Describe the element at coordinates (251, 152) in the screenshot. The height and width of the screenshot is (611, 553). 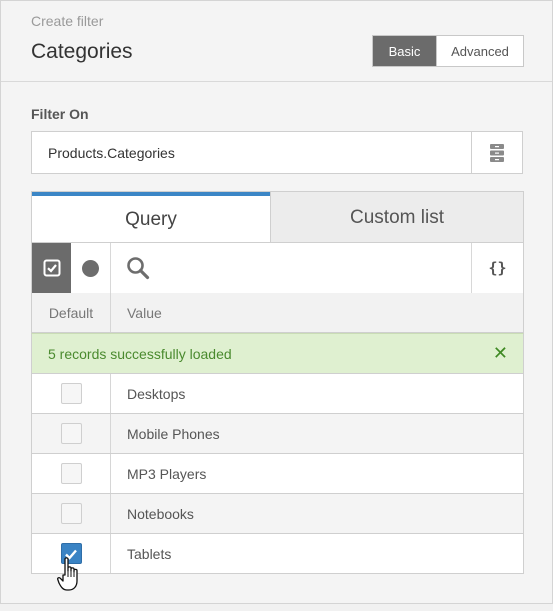
I see `filter-on-field: Products.Categories` at that location.